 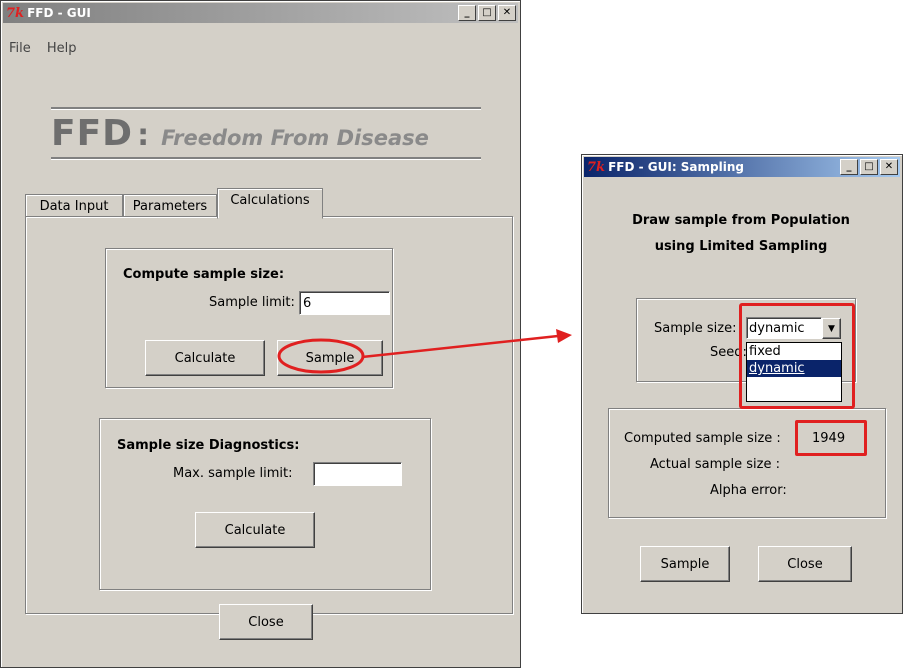 I want to click on sampling-sample-label: Sample, so click(x=685, y=564).